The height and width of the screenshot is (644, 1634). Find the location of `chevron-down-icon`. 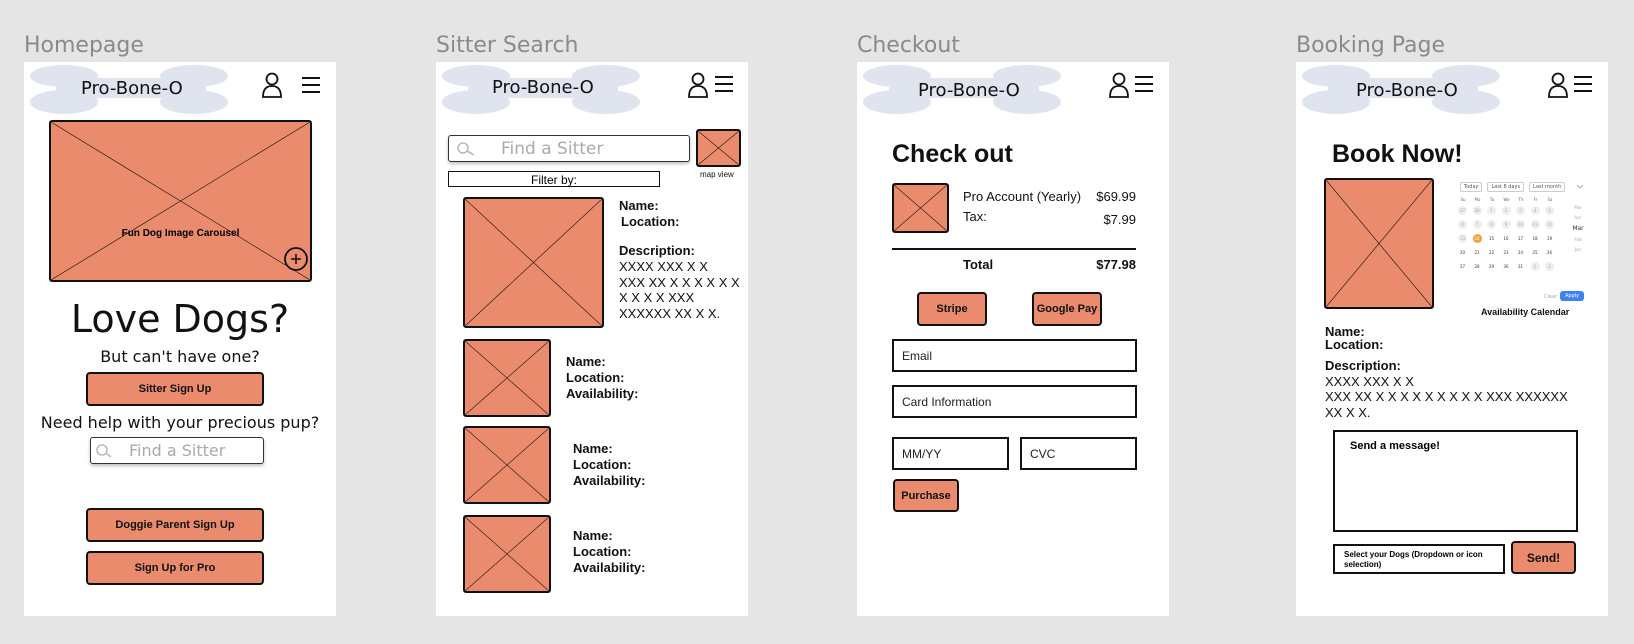

chevron-down-icon is located at coordinates (1580, 187).